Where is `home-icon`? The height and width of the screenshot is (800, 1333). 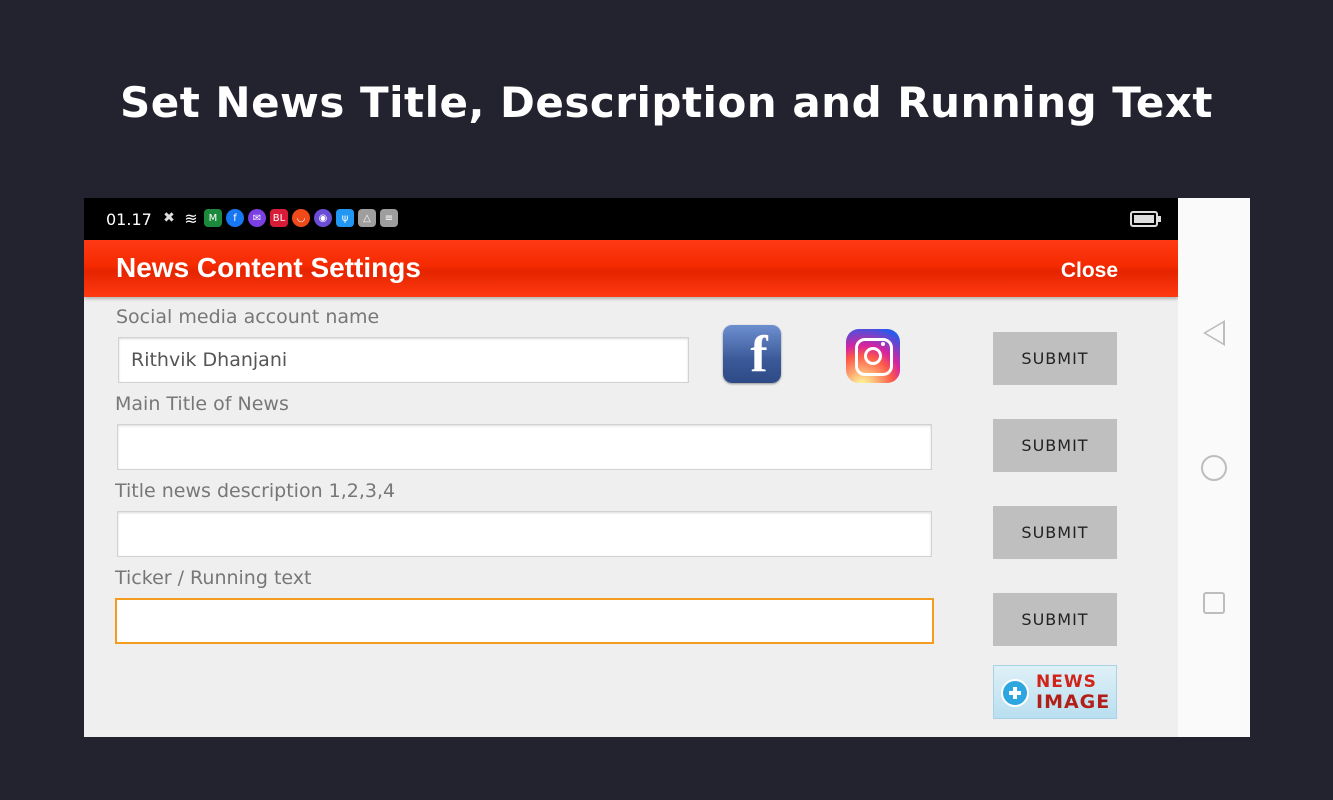 home-icon is located at coordinates (1214, 468).